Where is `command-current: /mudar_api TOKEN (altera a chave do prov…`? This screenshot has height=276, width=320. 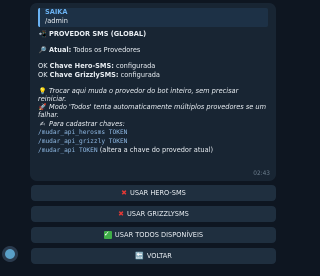 command-current: /mudar_api TOKEN (altera a chave do prov… is located at coordinates (153, 150).